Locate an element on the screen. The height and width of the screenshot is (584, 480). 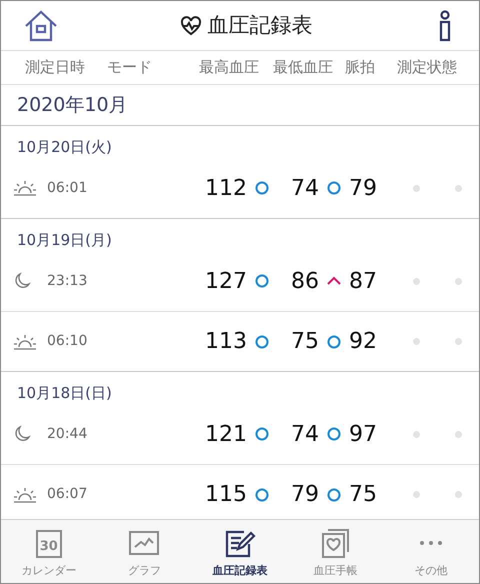
heart-pulse-icon is located at coordinates (191, 26).